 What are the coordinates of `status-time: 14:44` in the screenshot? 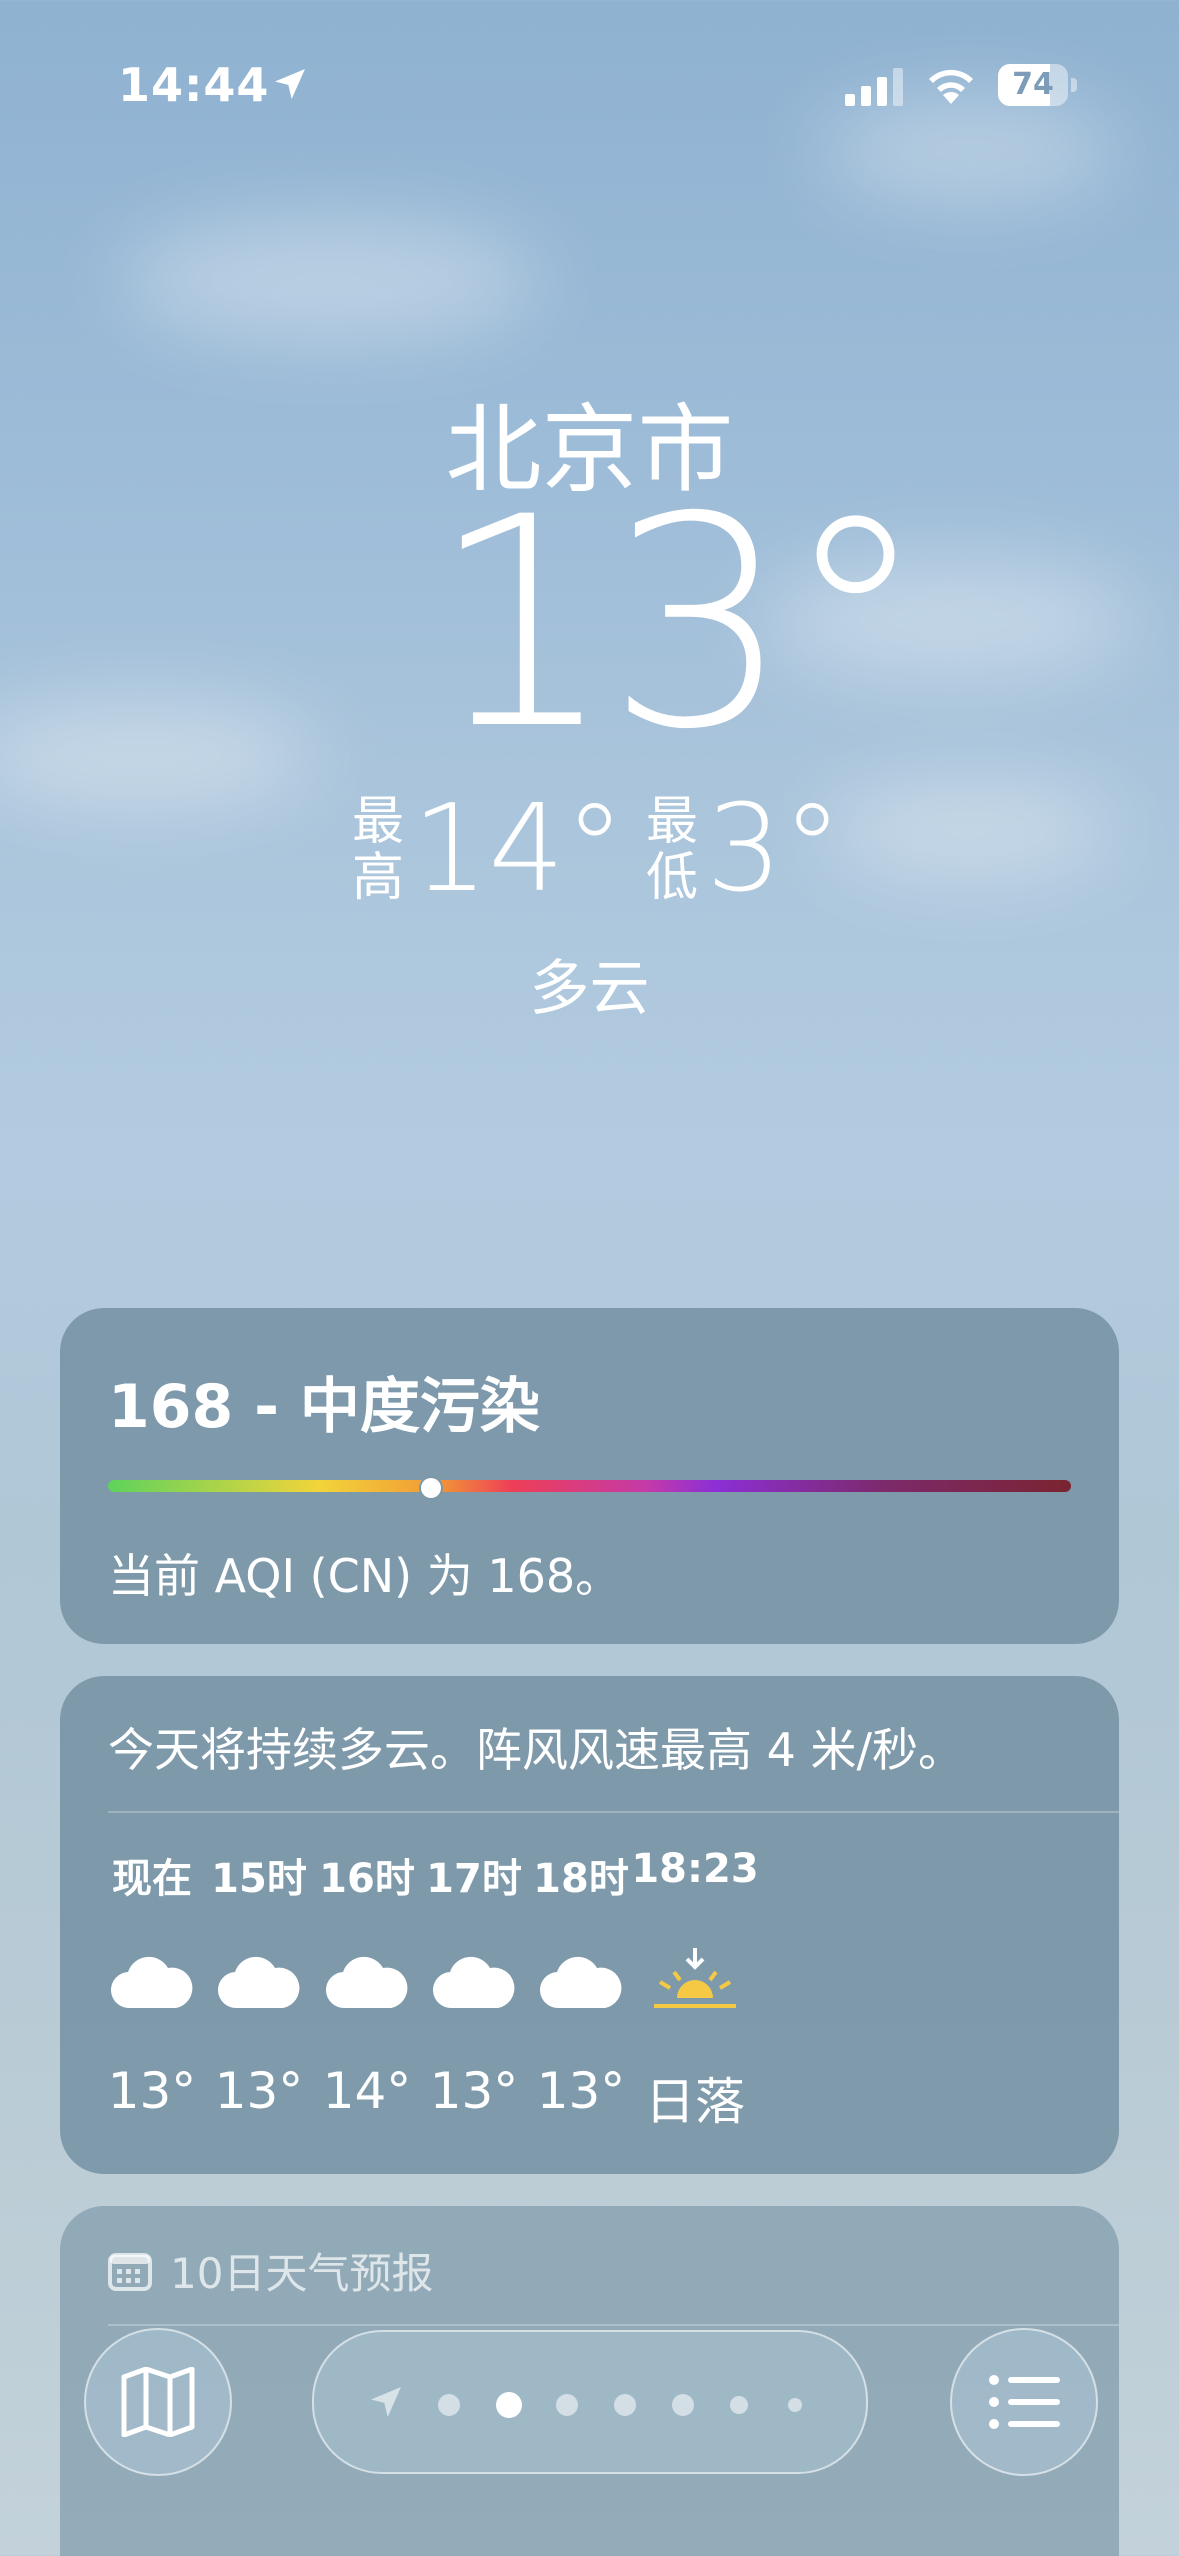 It's located at (194, 85).